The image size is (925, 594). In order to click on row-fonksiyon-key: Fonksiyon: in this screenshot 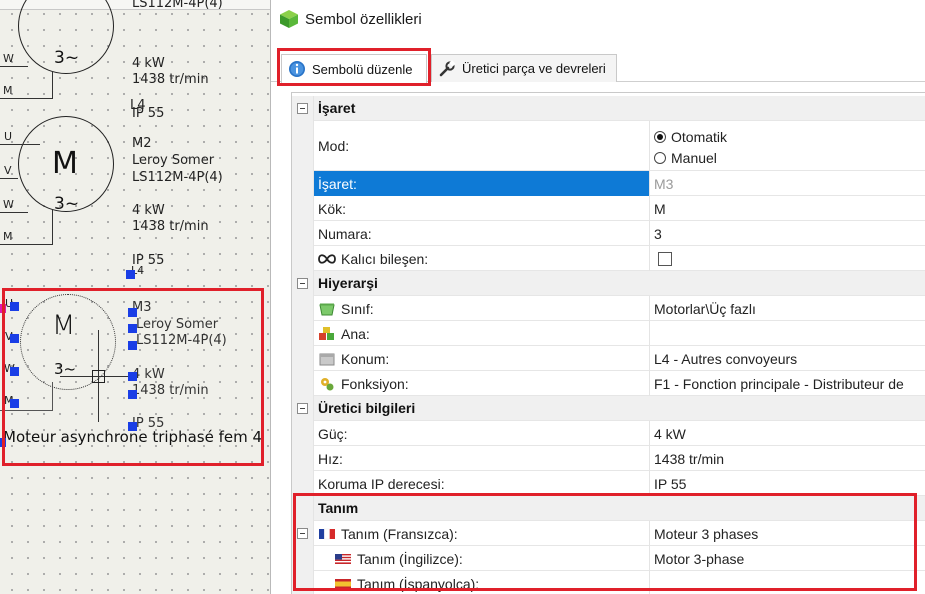, I will do `click(482, 383)`.